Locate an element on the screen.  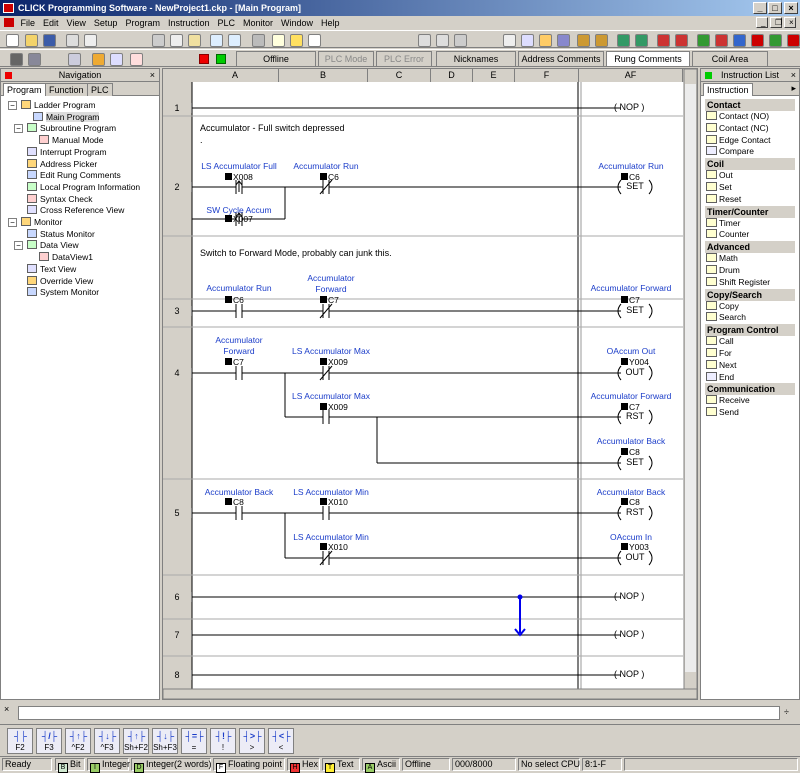
highlight-icon is located at coordinates (296, 40).